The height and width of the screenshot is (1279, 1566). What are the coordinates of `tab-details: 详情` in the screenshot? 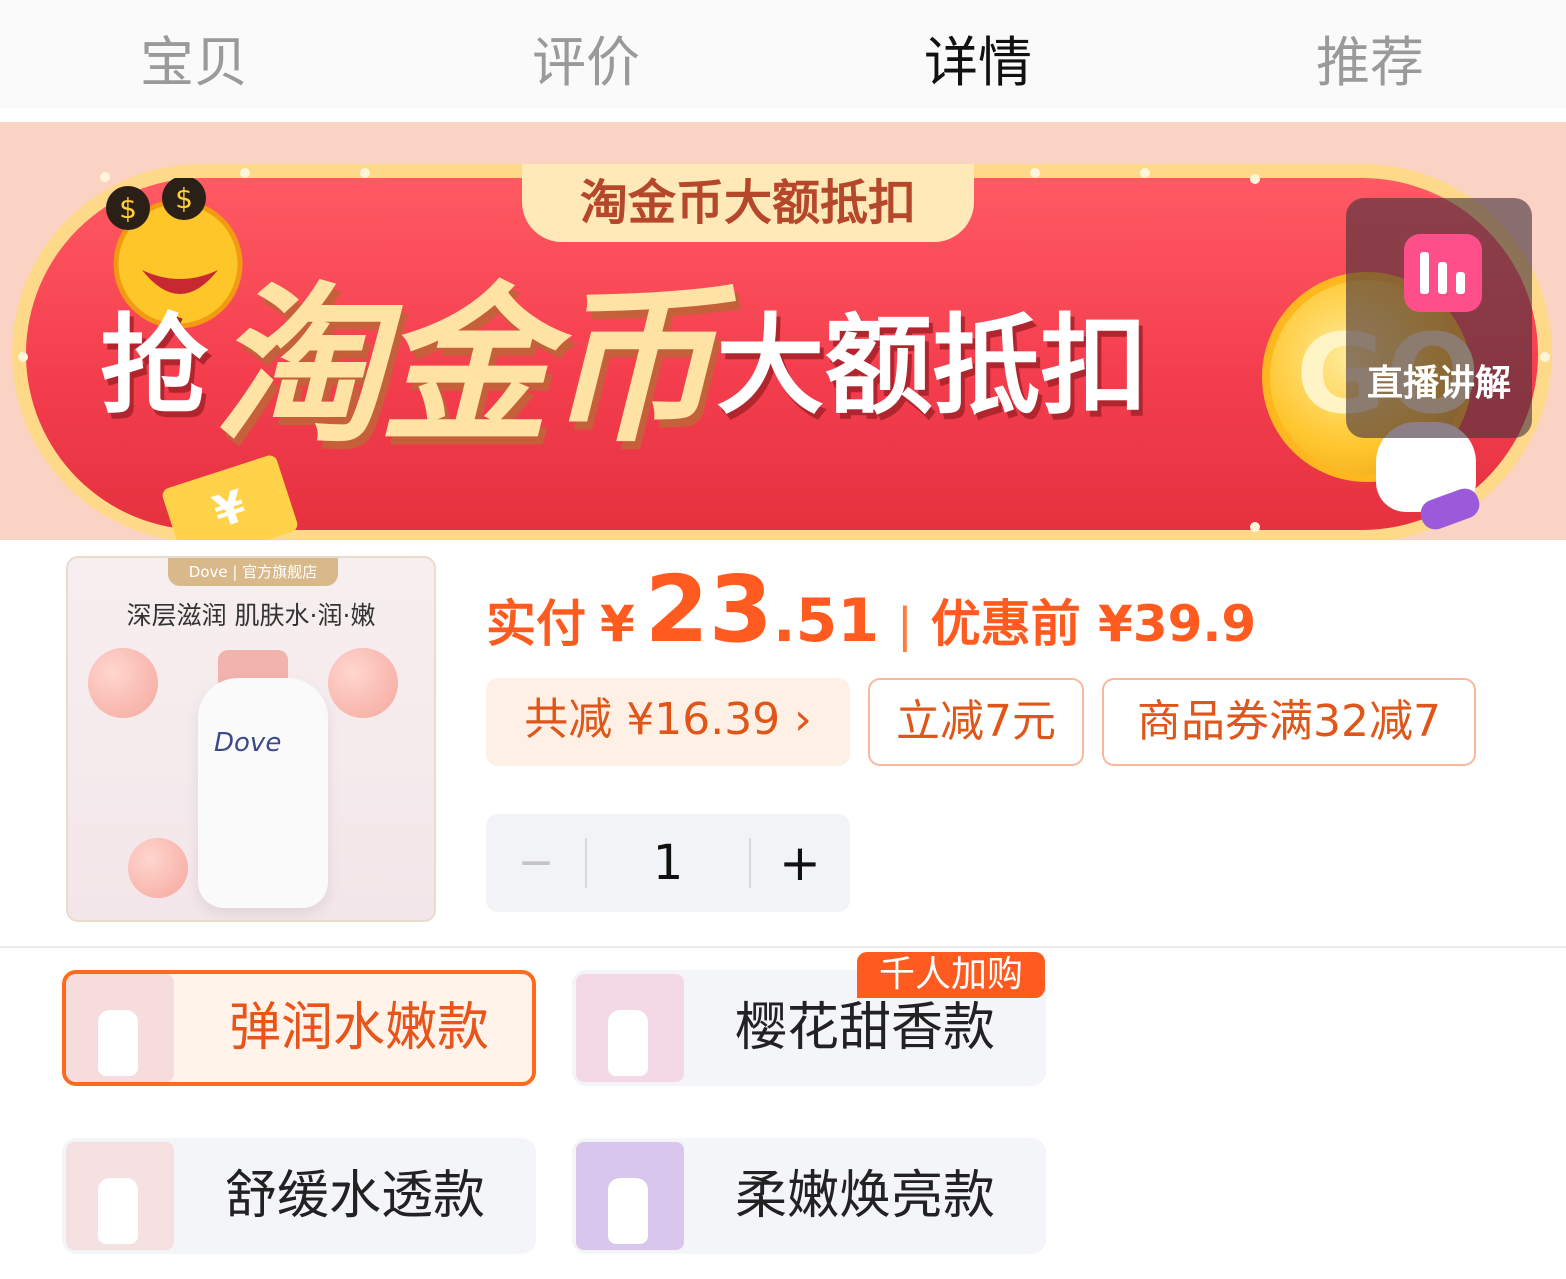 It's located at (978, 57).